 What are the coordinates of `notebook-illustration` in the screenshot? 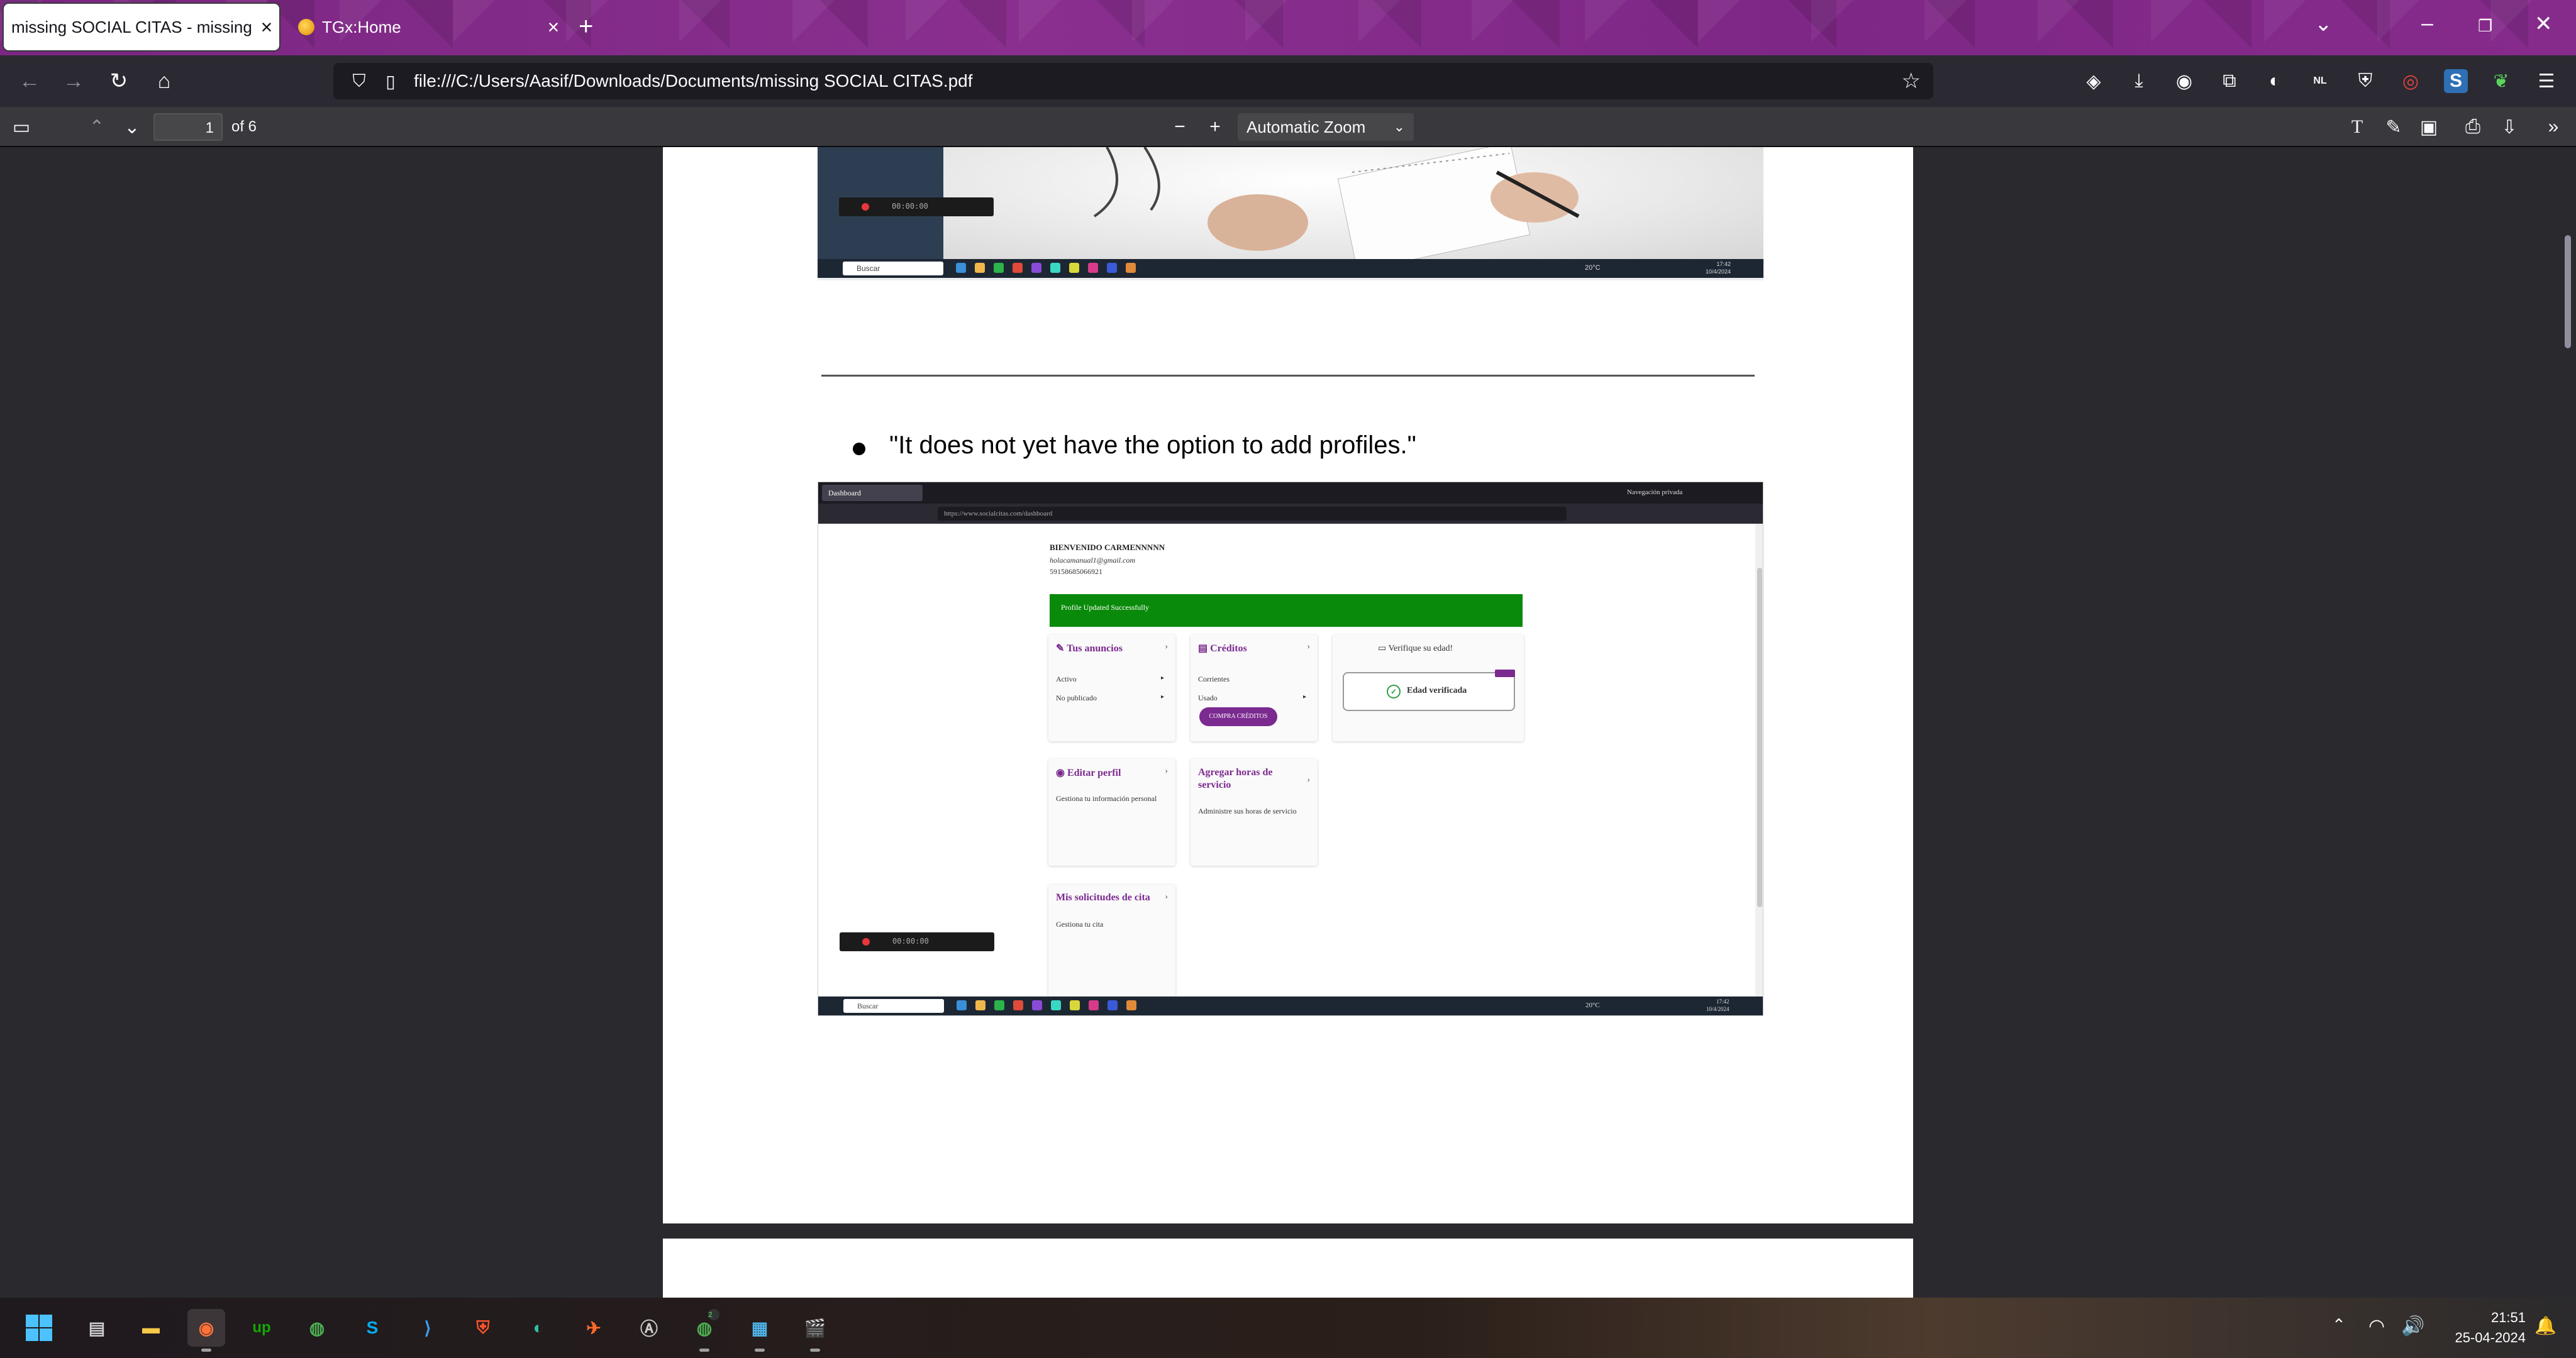 It's located at (1336, 203).